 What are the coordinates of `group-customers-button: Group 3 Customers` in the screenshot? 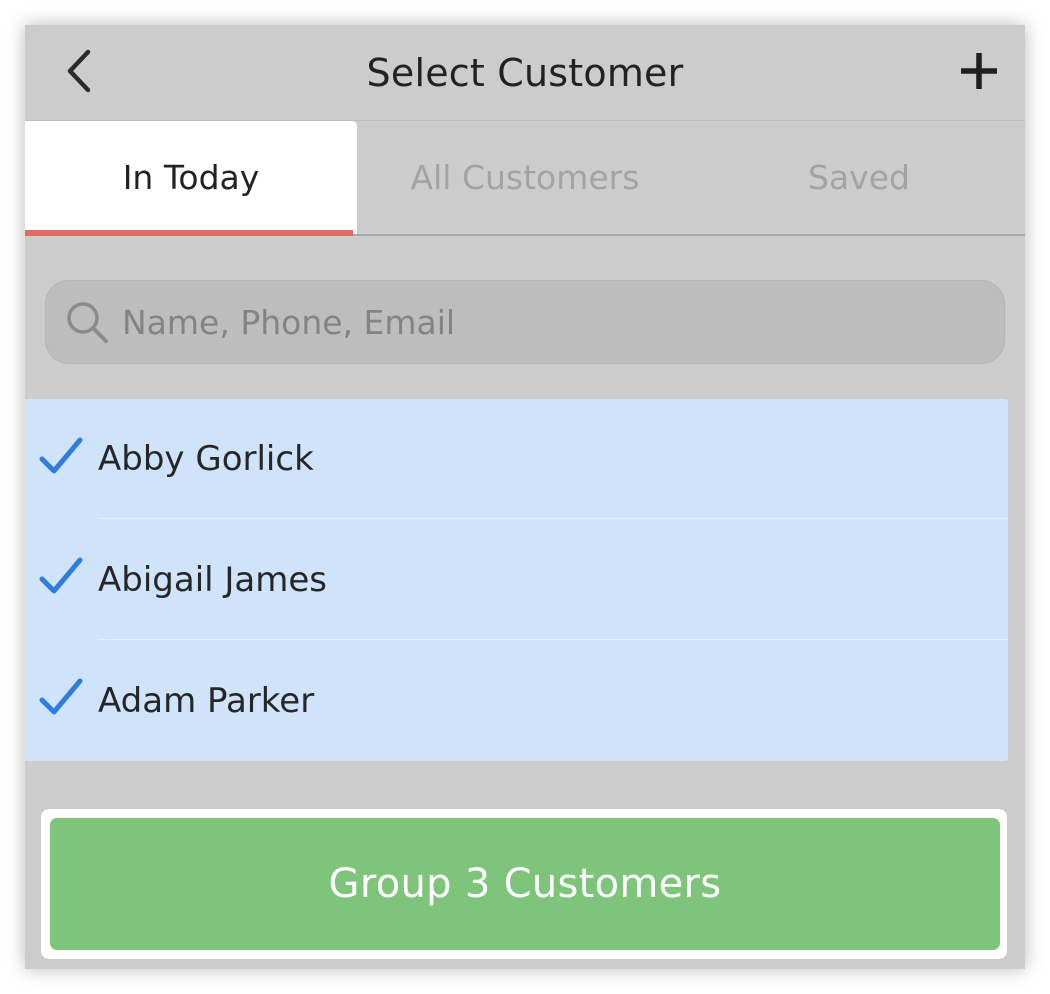 It's located at (525, 884).